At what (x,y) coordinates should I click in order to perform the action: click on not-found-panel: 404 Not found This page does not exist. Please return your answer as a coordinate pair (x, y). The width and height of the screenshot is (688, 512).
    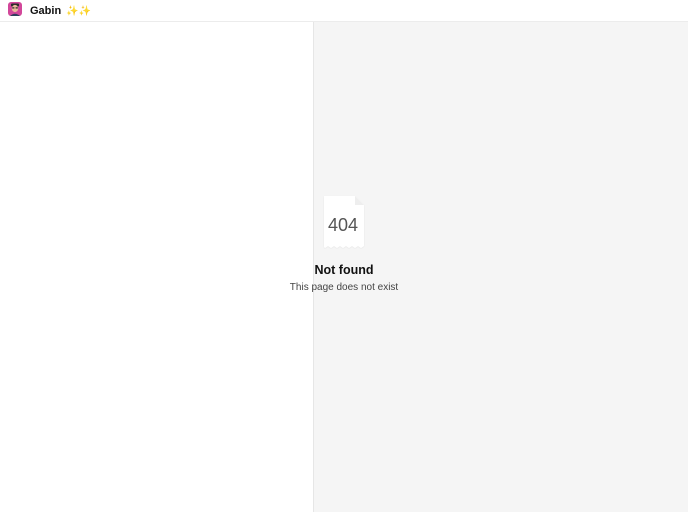
    Looking at the image, I should click on (344, 244).